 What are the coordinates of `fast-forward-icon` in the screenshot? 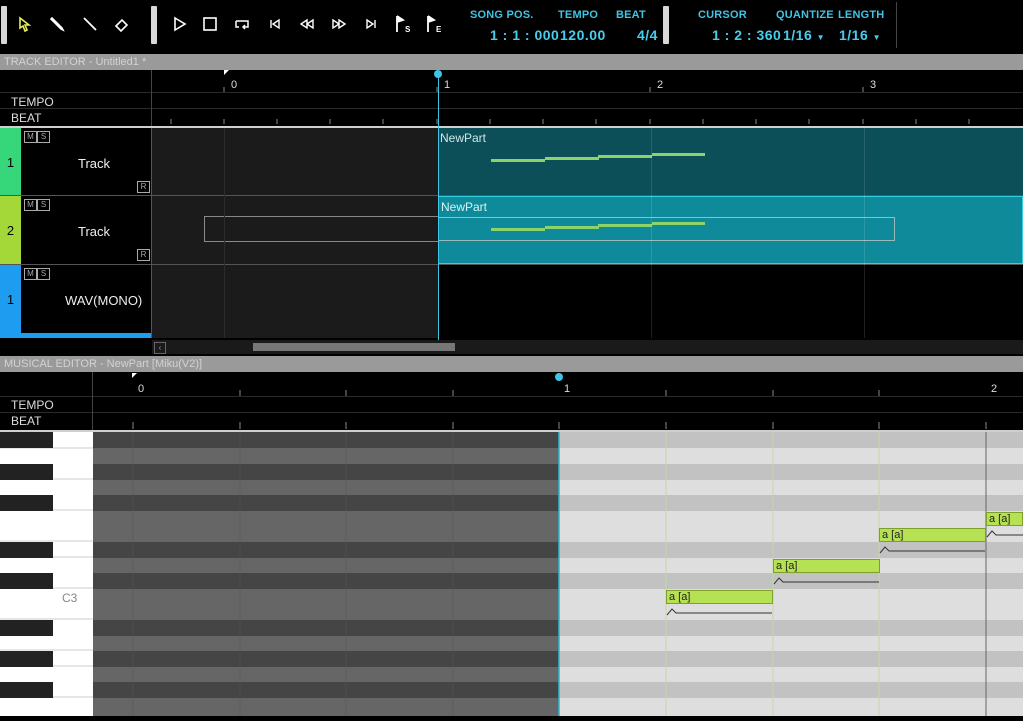 It's located at (339, 24).